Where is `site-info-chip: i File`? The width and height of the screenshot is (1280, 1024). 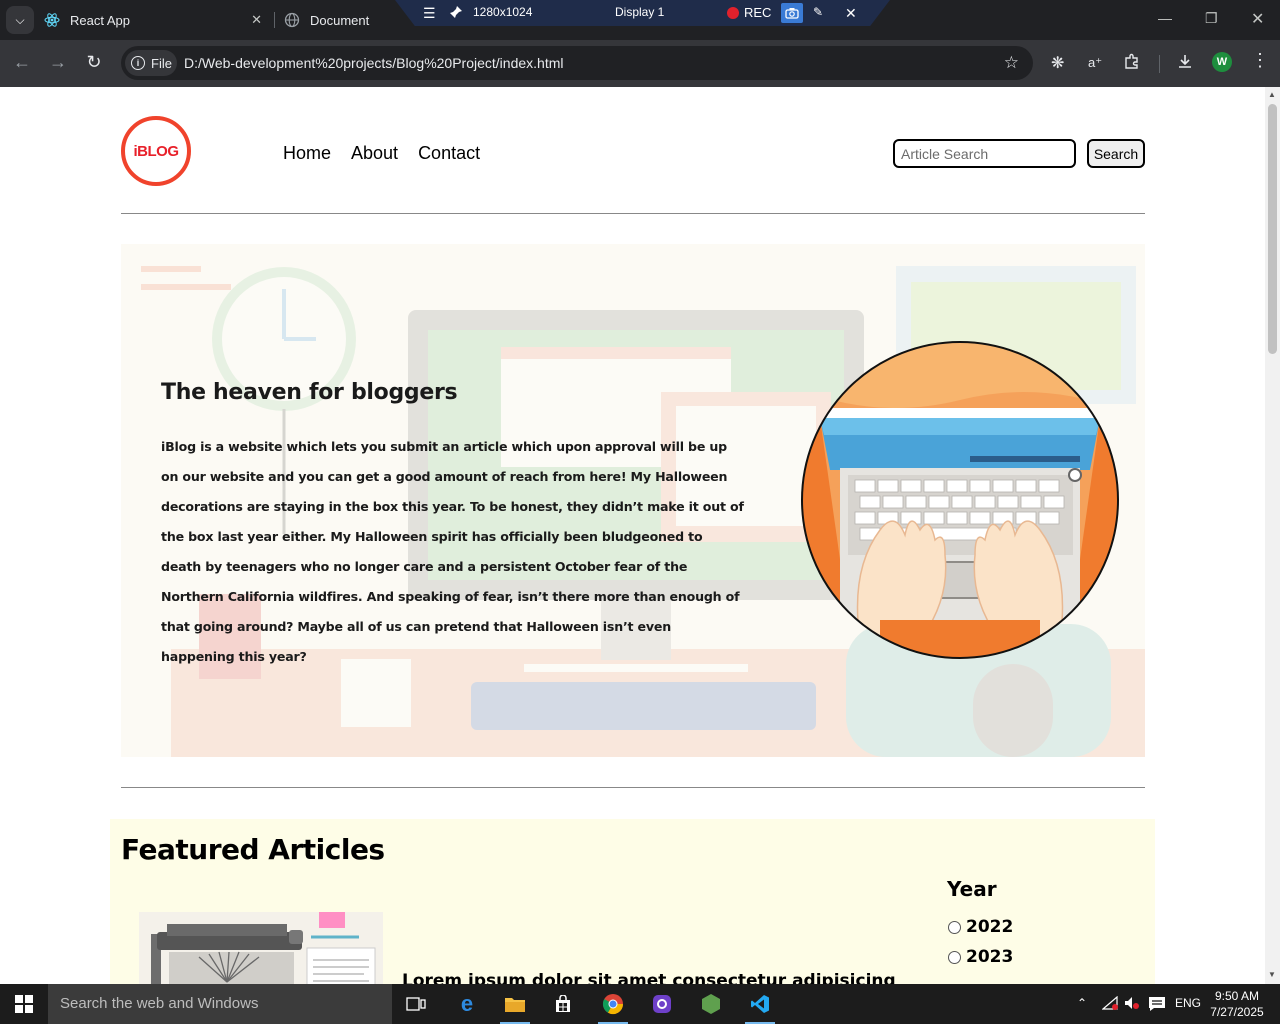
site-info-chip: i File is located at coordinates (151, 63).